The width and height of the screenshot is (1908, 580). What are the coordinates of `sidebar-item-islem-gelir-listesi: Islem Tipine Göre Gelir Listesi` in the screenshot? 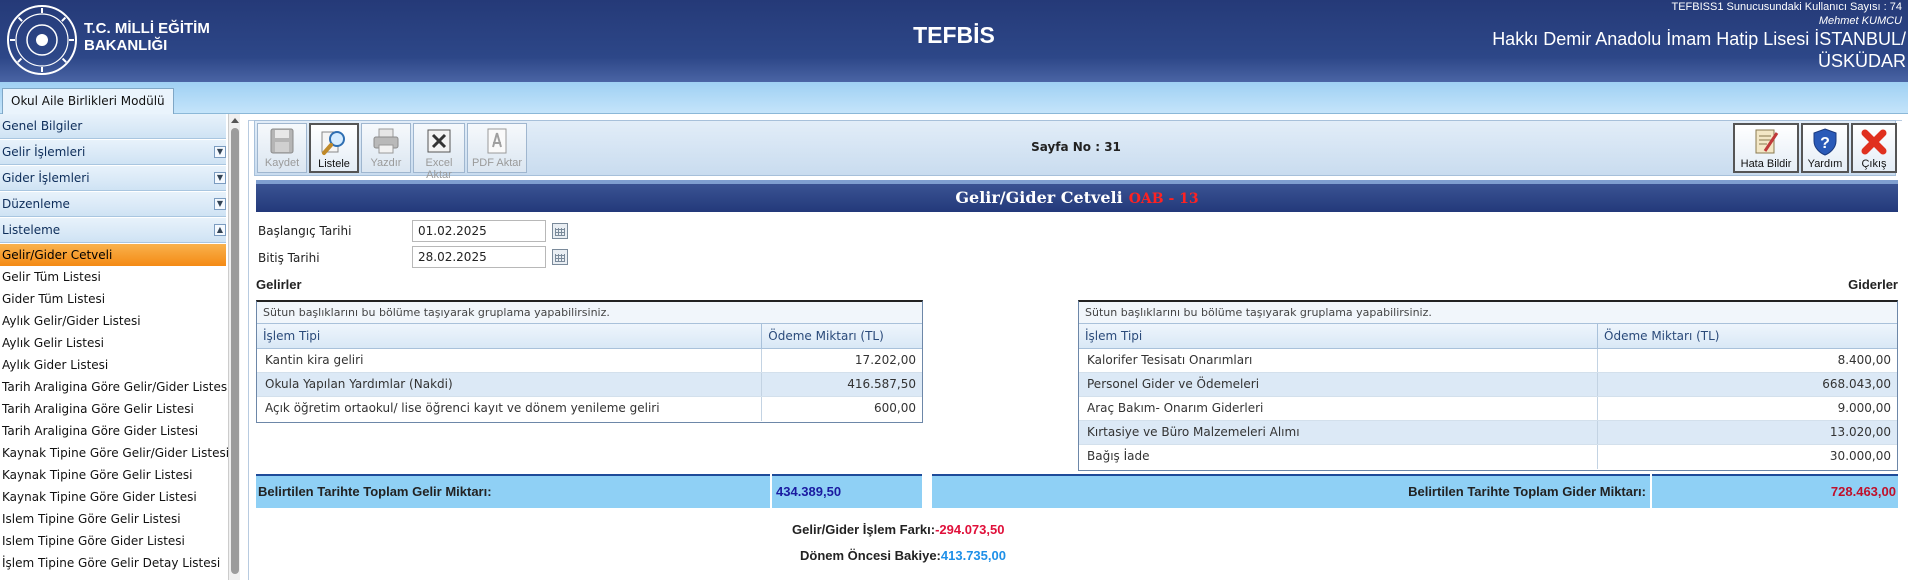 It's located at (113, 519).